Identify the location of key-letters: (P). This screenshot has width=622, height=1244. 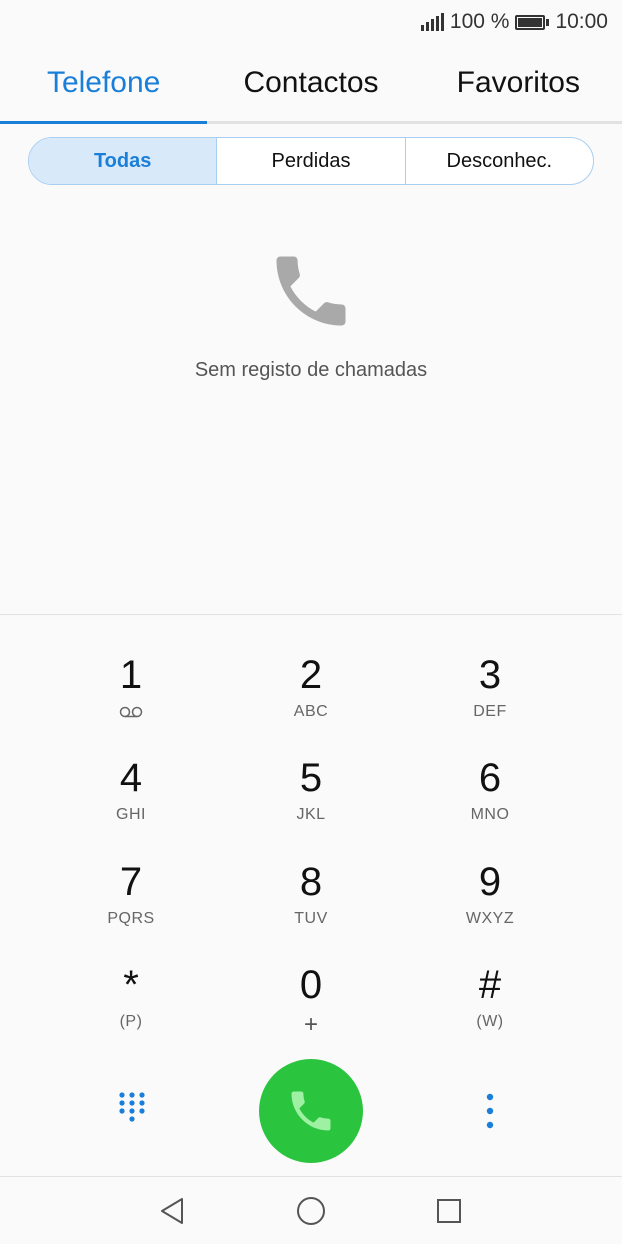
(131, 1021).